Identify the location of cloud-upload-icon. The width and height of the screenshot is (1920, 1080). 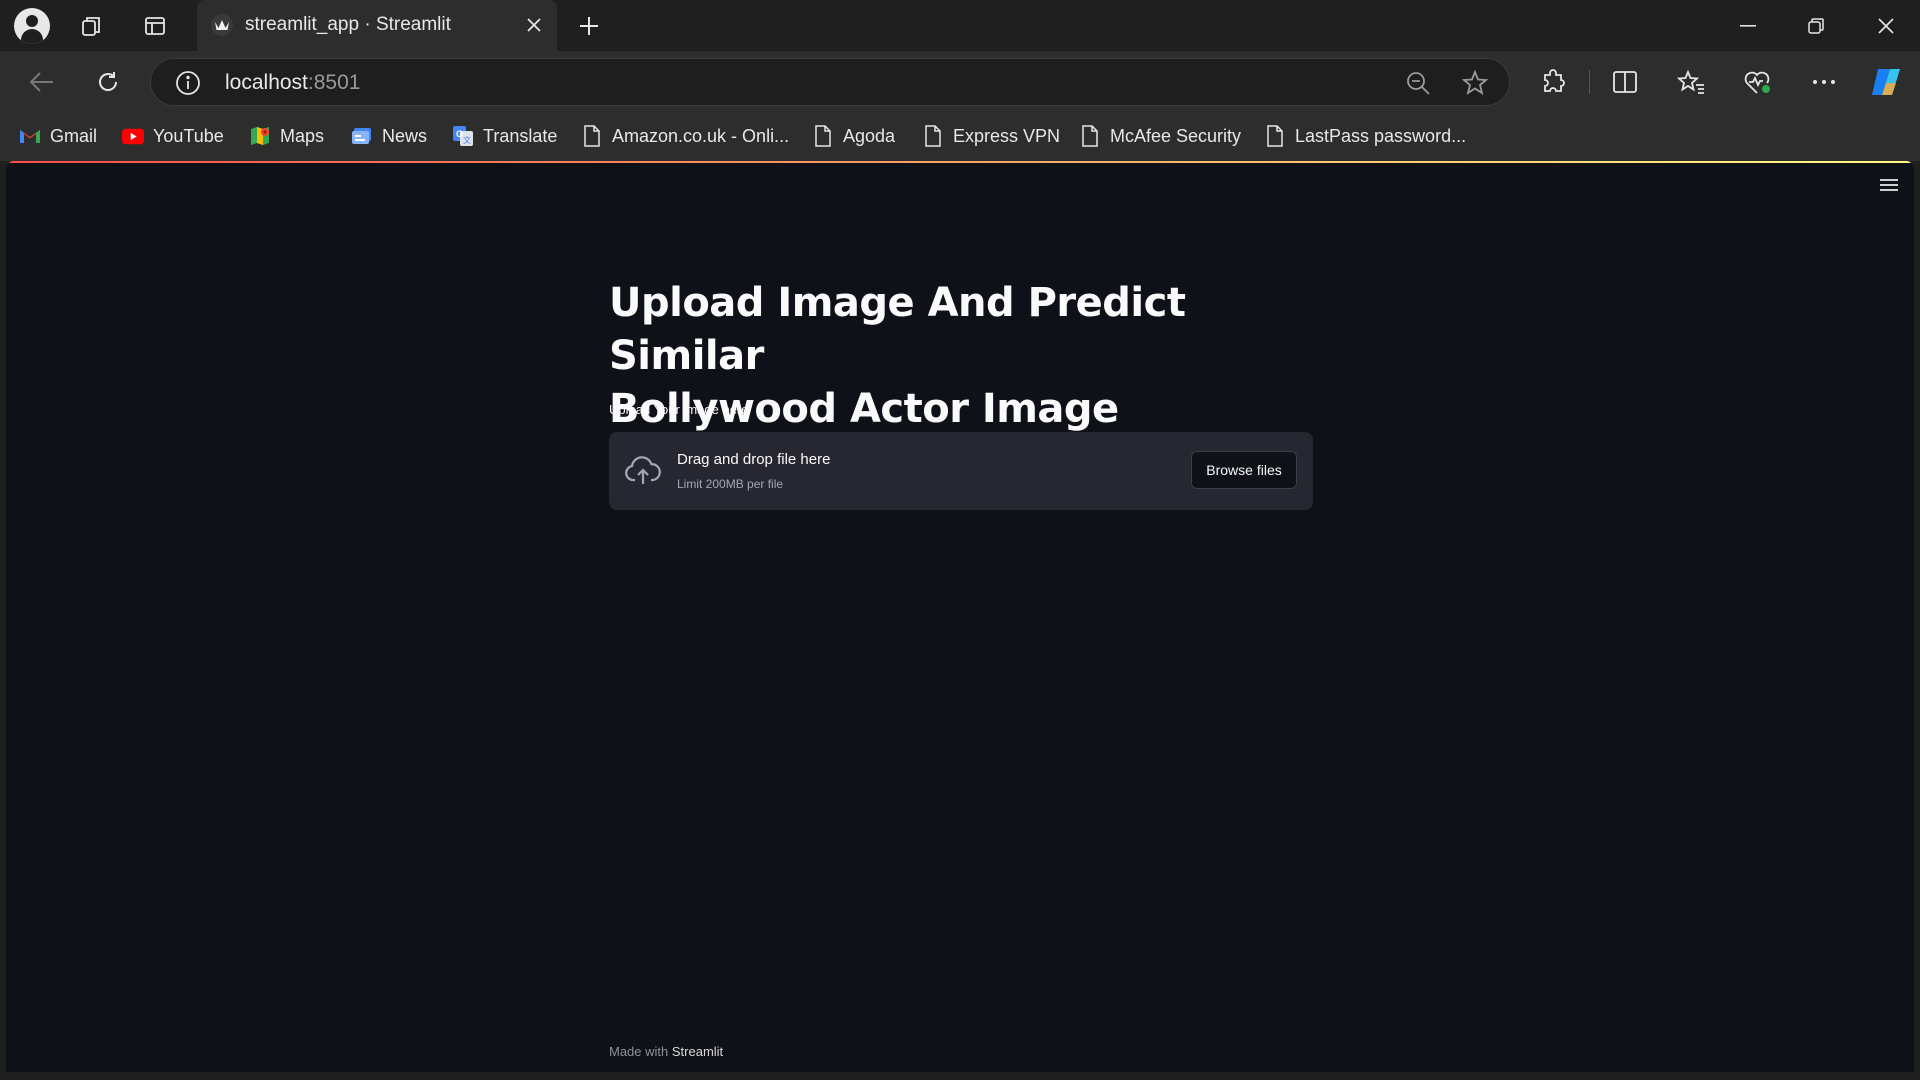
(643, 471).